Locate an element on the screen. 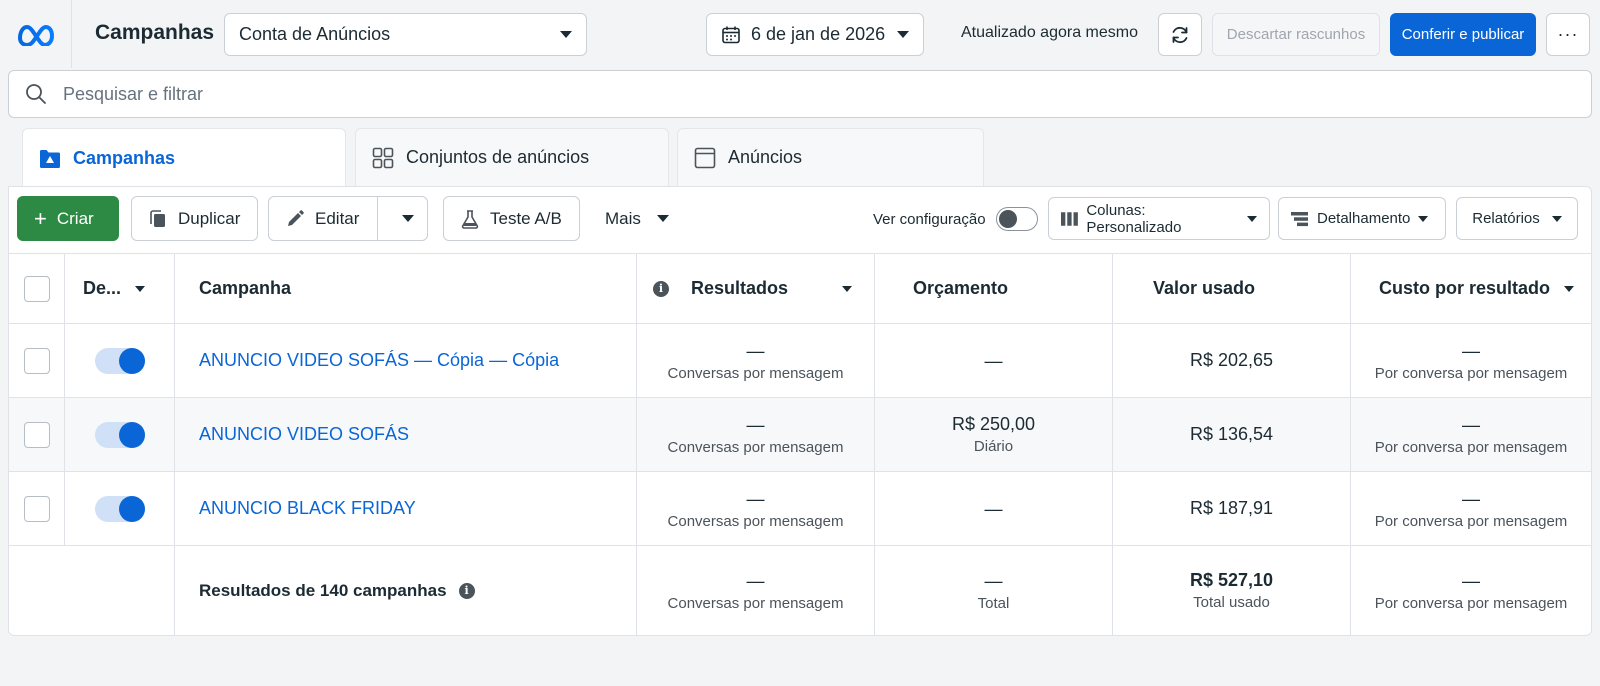  flask-icon is located at coordinates (470, 219).